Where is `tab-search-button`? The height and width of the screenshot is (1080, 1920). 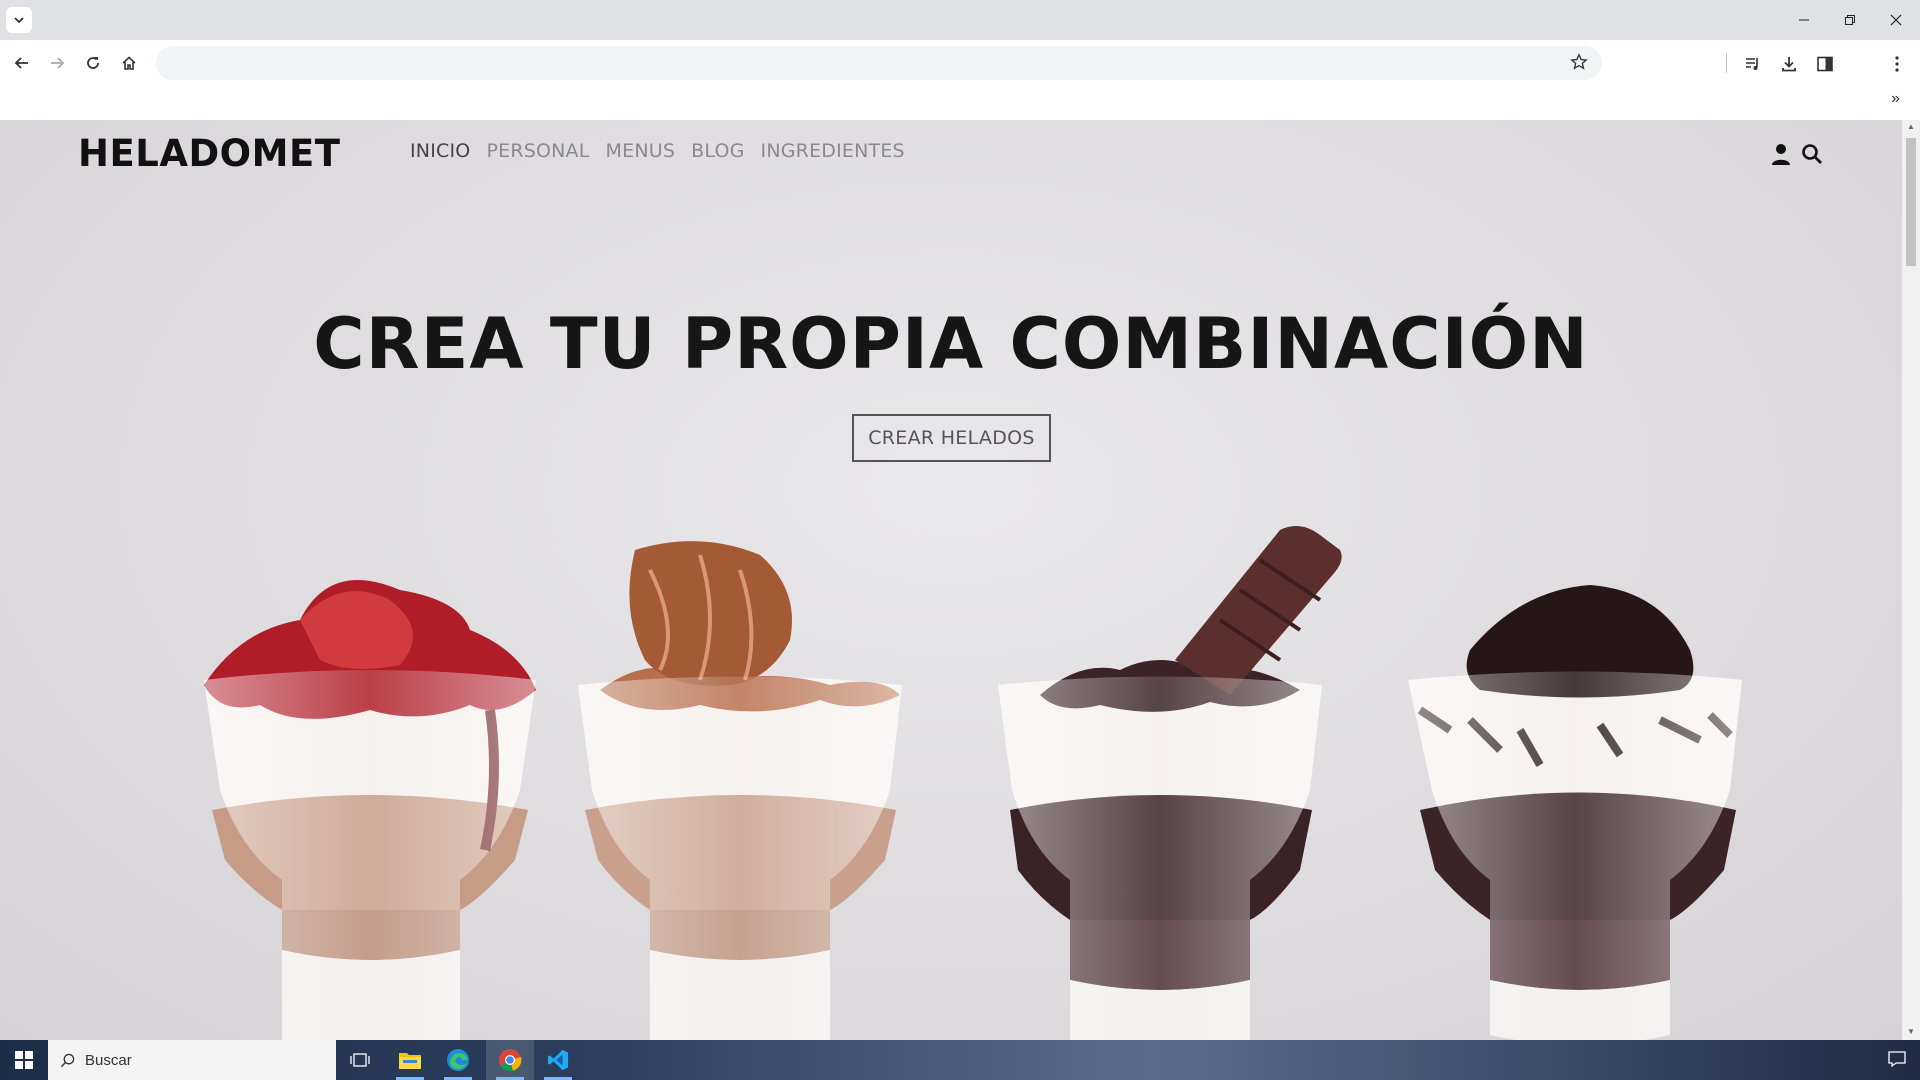
tab-search-button is located at coordinates (19, 20).